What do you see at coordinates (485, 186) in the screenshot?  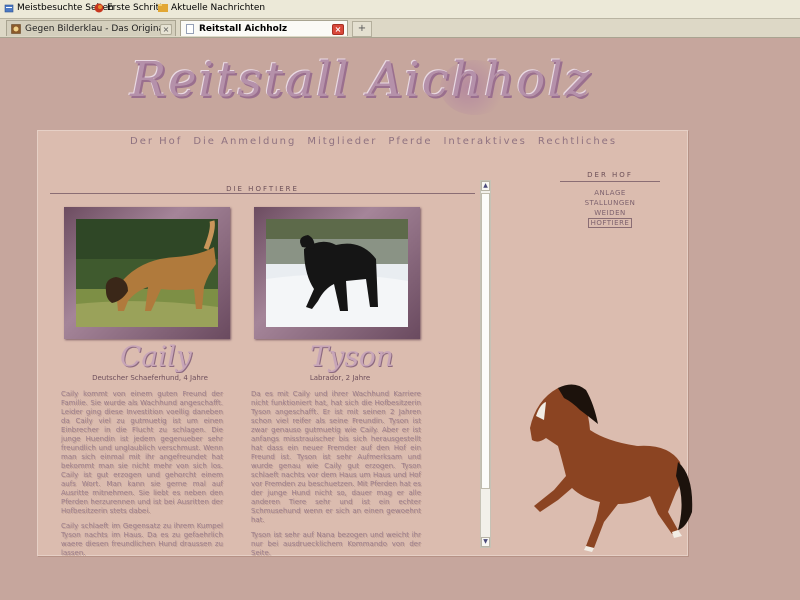 I see `scroll-up-icon: ▲` at bounding box center [485, 186].